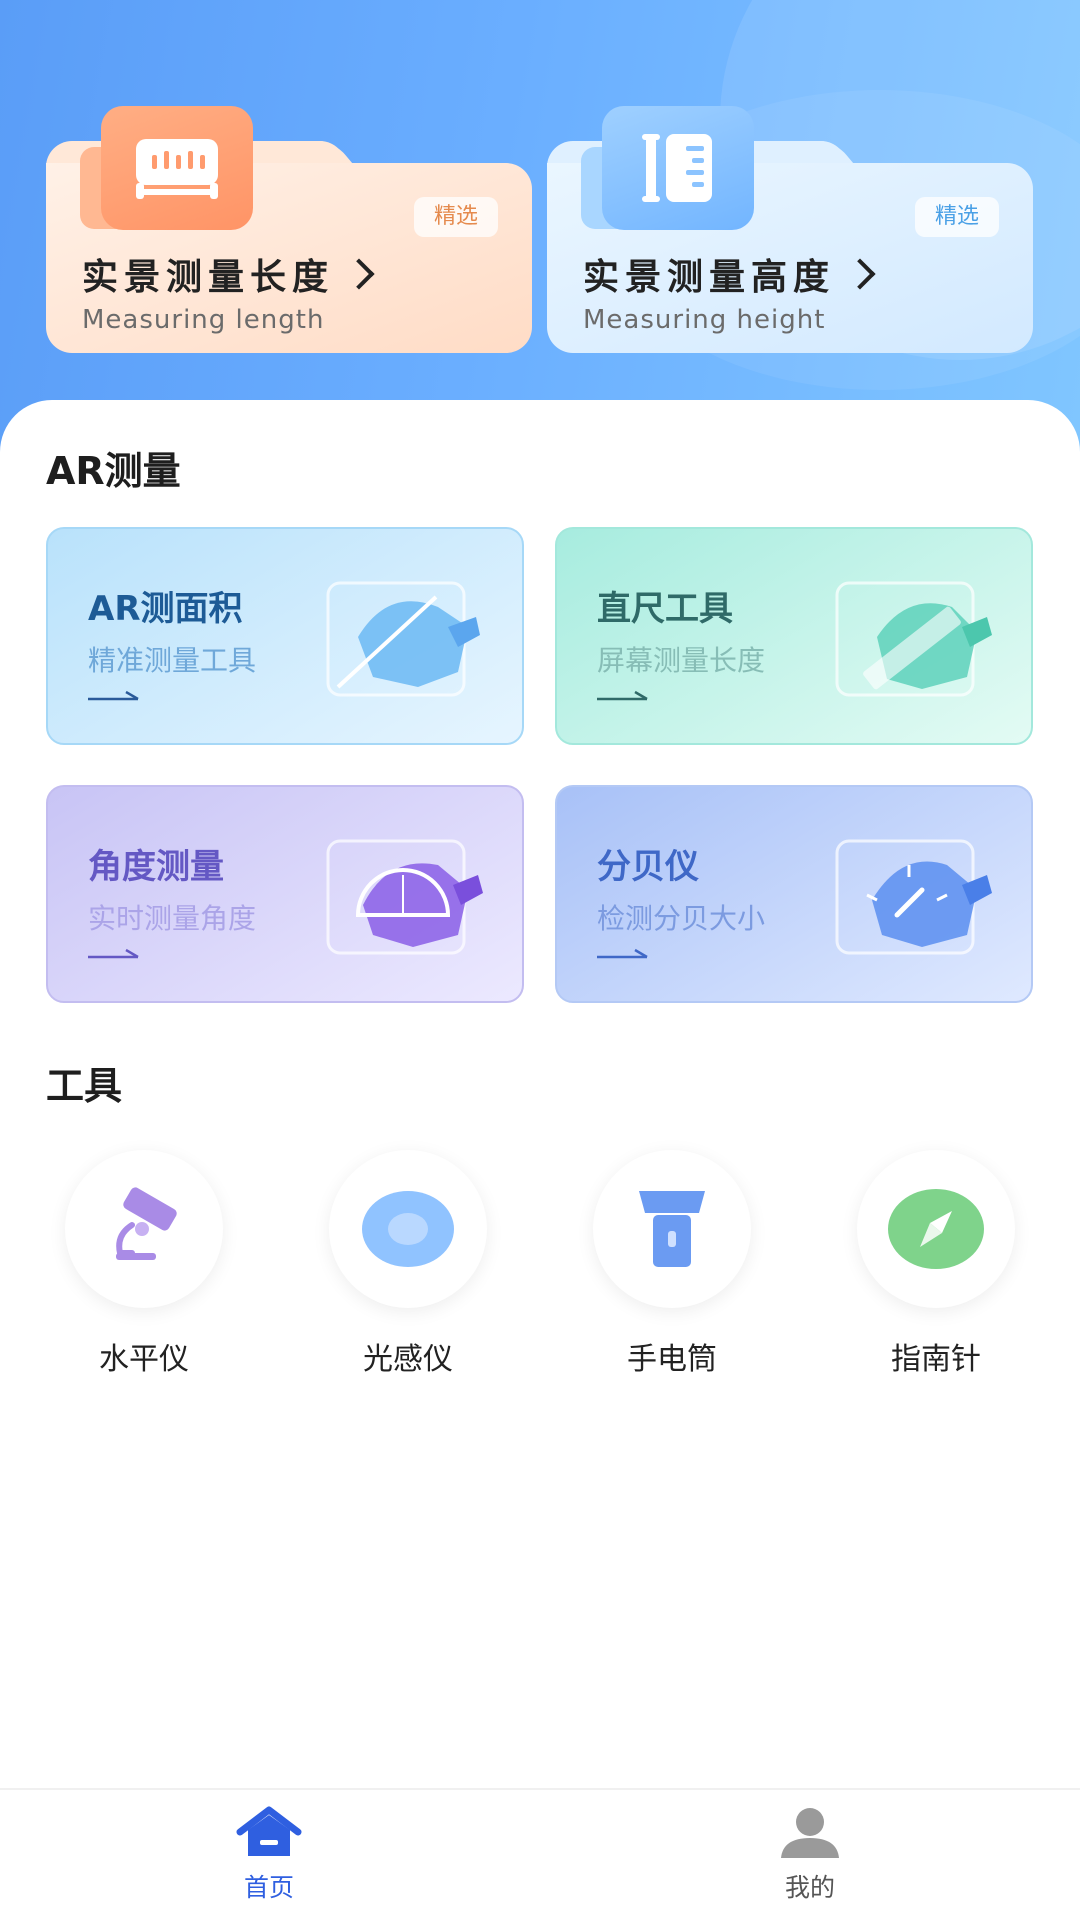 This screenshot has width=1080, height=1922. I want to click on measuring-tape-icon, so click(177, 168).